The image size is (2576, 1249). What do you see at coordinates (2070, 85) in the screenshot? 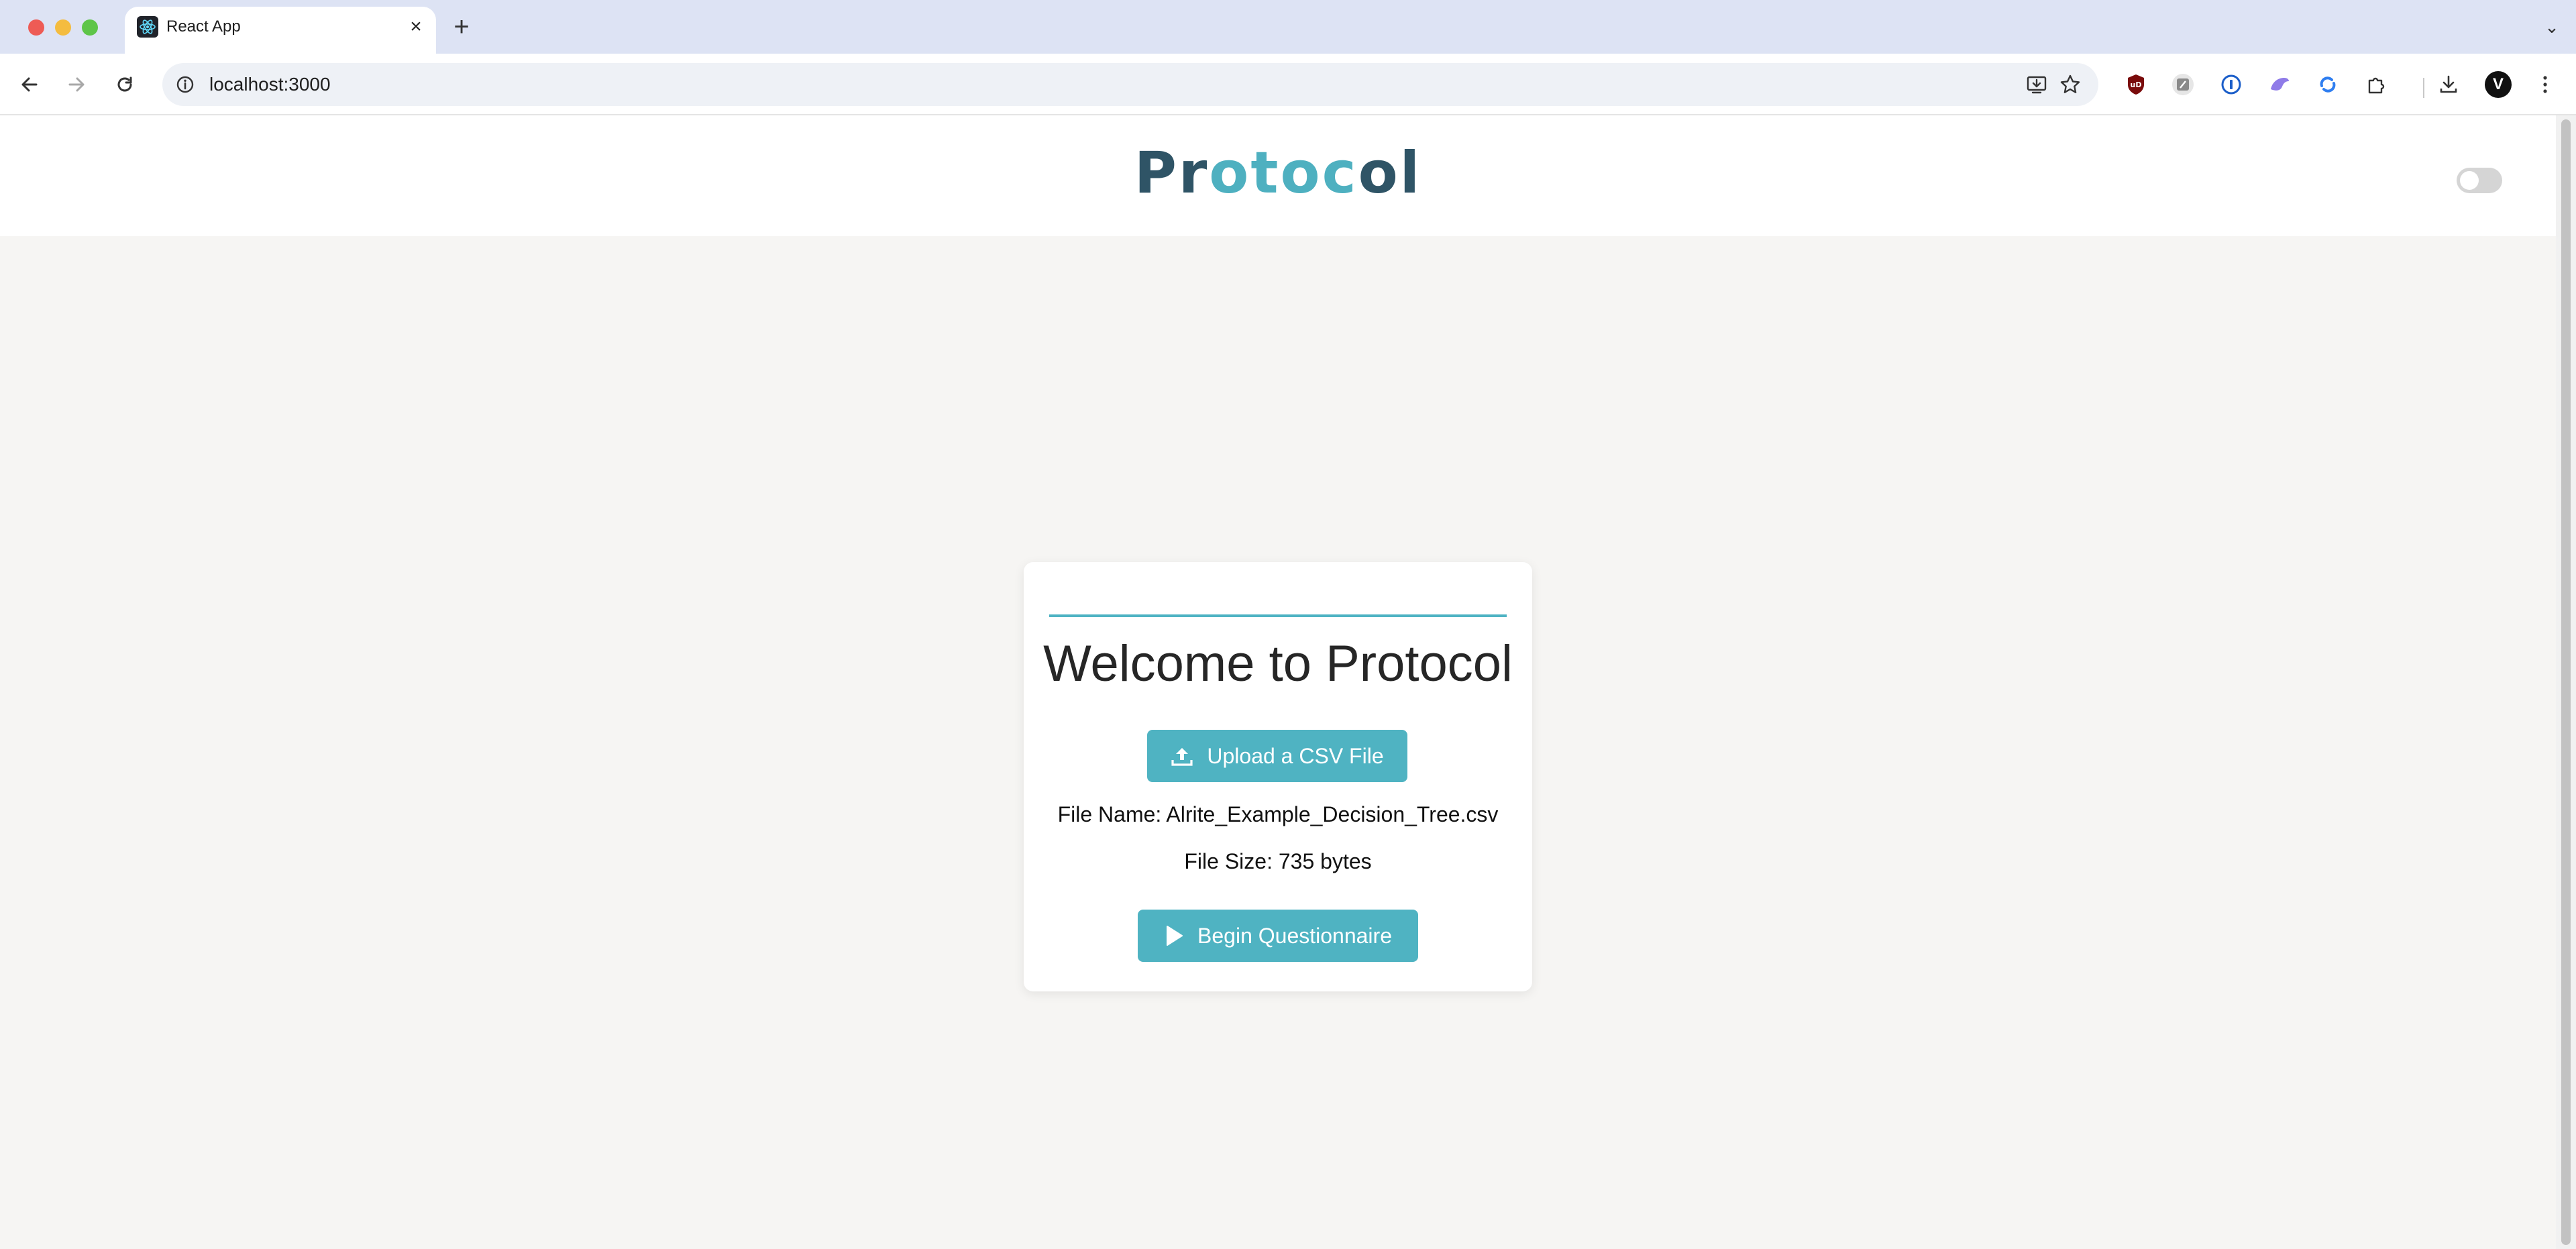
I see `bookmark-star-icon` at bounding box center [2070, 85].